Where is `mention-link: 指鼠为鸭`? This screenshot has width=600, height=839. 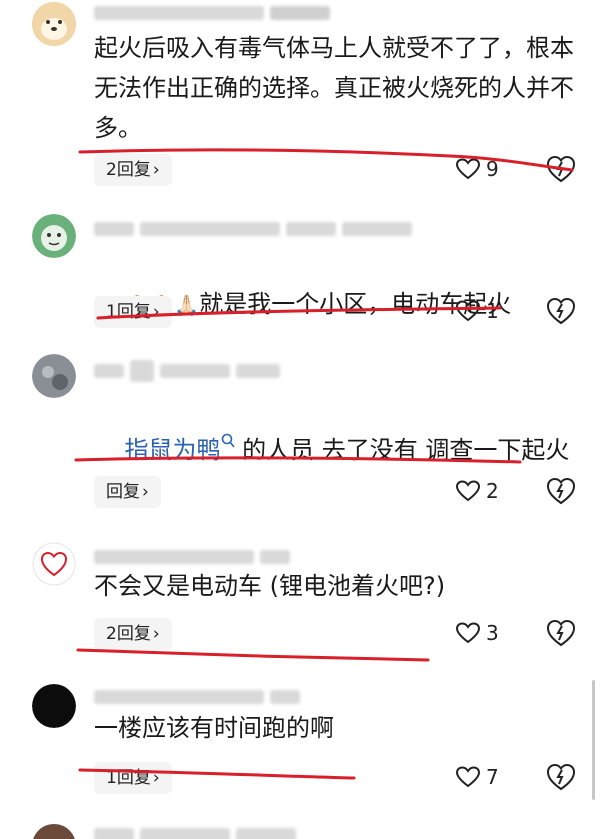 mention-link: 指鼠为鸭 is located at coordinates (179, 448).